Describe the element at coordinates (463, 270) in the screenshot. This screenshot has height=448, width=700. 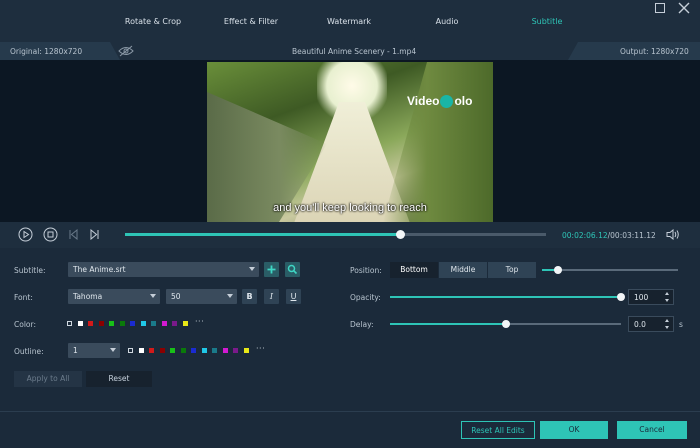
I see `position-middle-button: Middle` at that location.